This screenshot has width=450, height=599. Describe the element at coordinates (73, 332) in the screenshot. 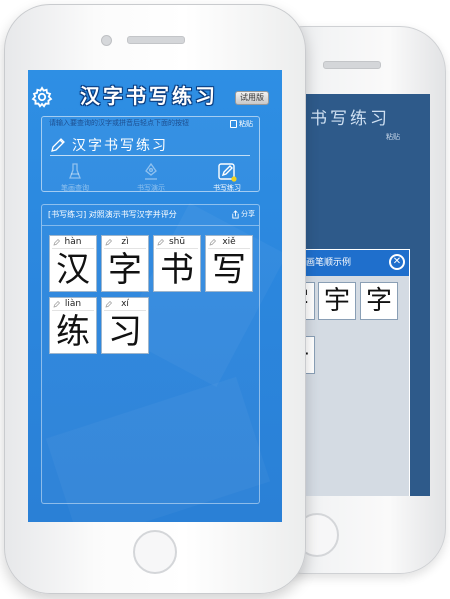

I see `hanzi: 练` at that location.